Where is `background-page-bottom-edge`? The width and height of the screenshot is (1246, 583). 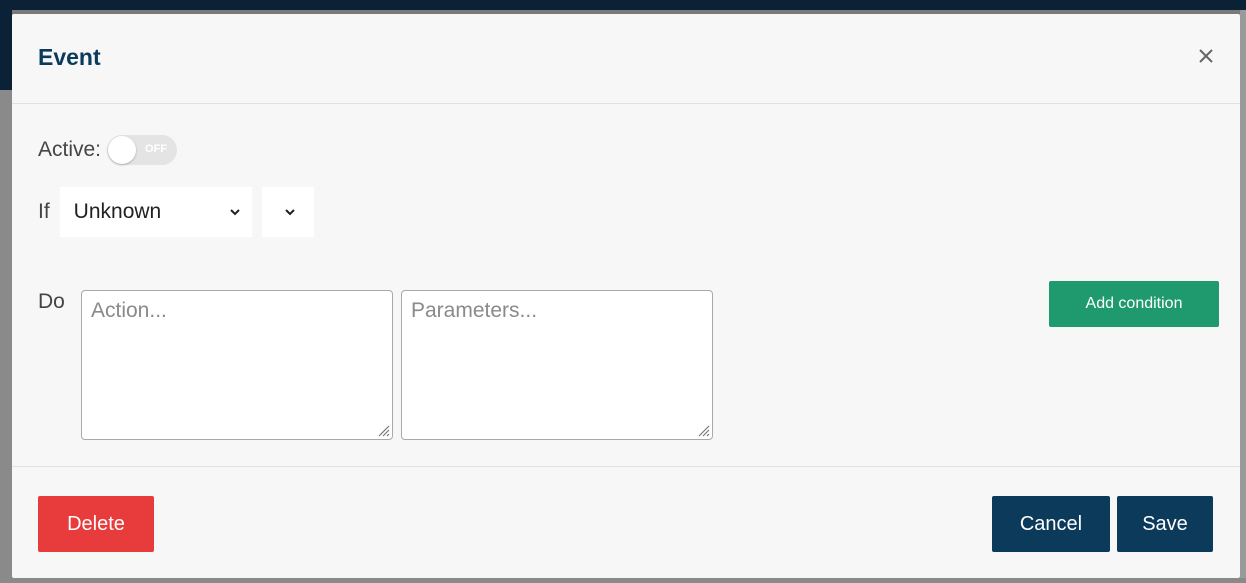 background-page-bottom-edge is located at coordinates (623, 580).